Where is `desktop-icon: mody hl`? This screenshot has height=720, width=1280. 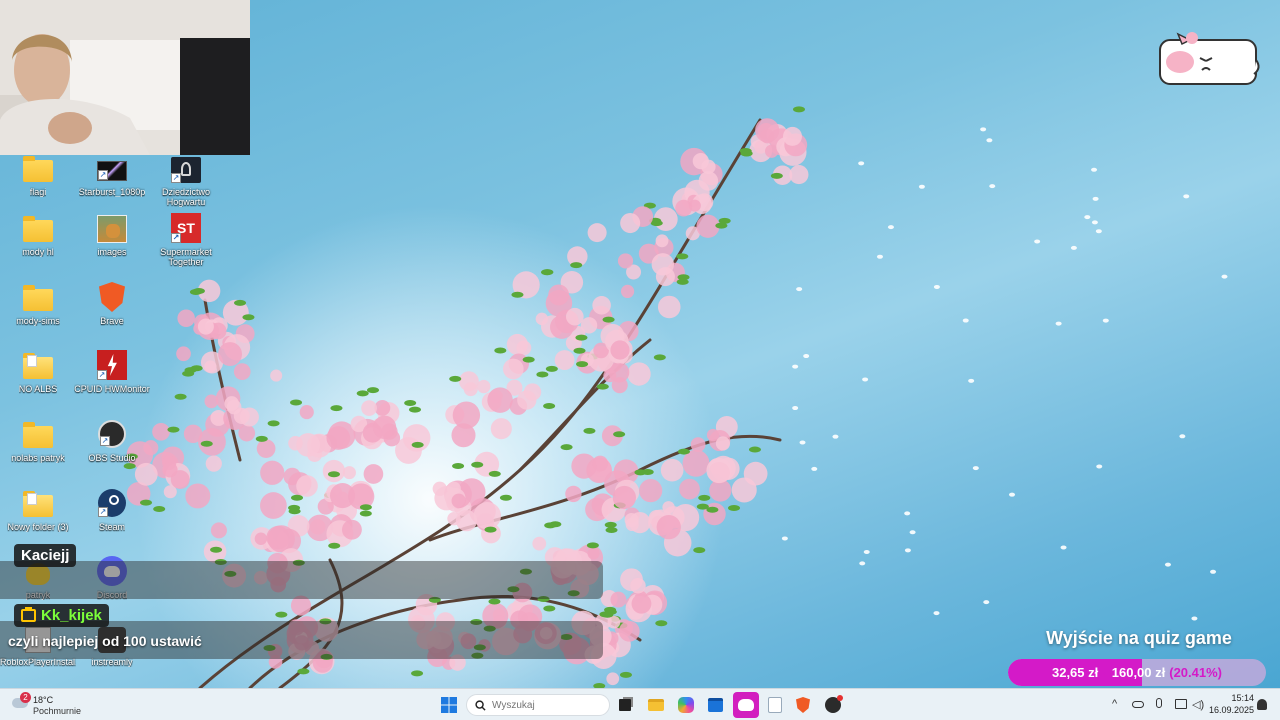 desktop-icon: mody hl is located at coordinates (38, 243).